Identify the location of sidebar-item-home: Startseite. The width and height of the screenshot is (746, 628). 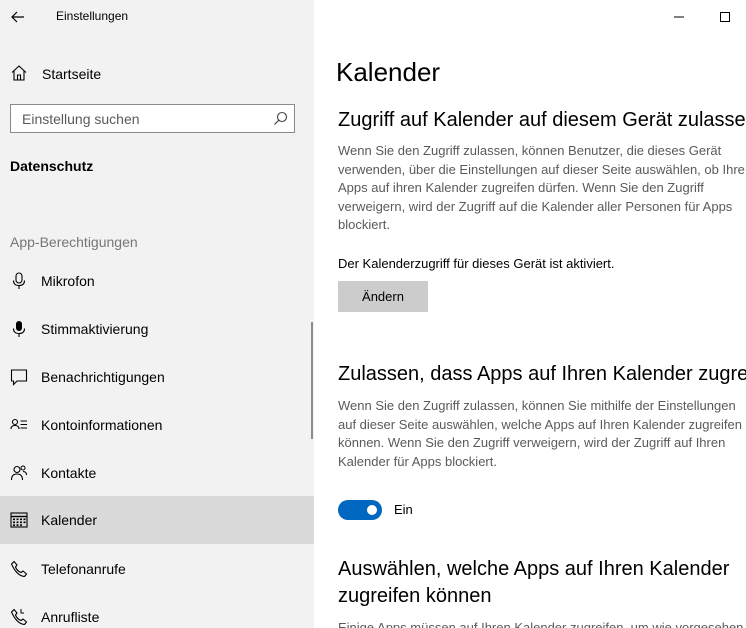
(157, 73).